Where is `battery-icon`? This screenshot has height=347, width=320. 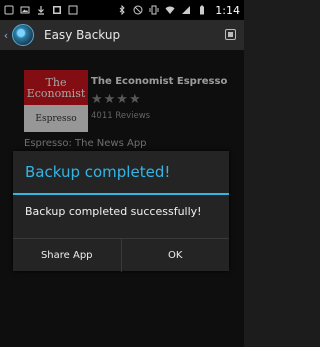
battery-icon is located at coordinates (202, 10).